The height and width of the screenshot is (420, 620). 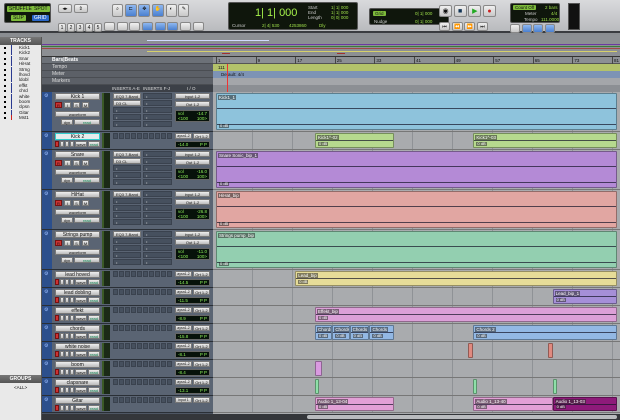 What do you see at coordinates (77, 346) in the screenshot?
I see `track-name: white noise` at bounding box center [77, 346].